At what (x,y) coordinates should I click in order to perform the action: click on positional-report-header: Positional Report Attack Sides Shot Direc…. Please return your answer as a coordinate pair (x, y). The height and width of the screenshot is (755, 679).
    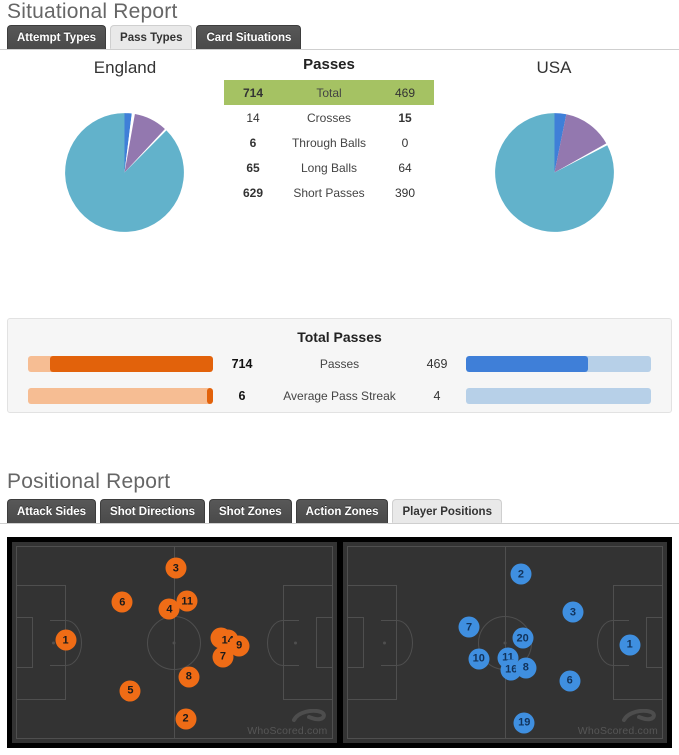
    Looking at the image, I should click on (339, 497).